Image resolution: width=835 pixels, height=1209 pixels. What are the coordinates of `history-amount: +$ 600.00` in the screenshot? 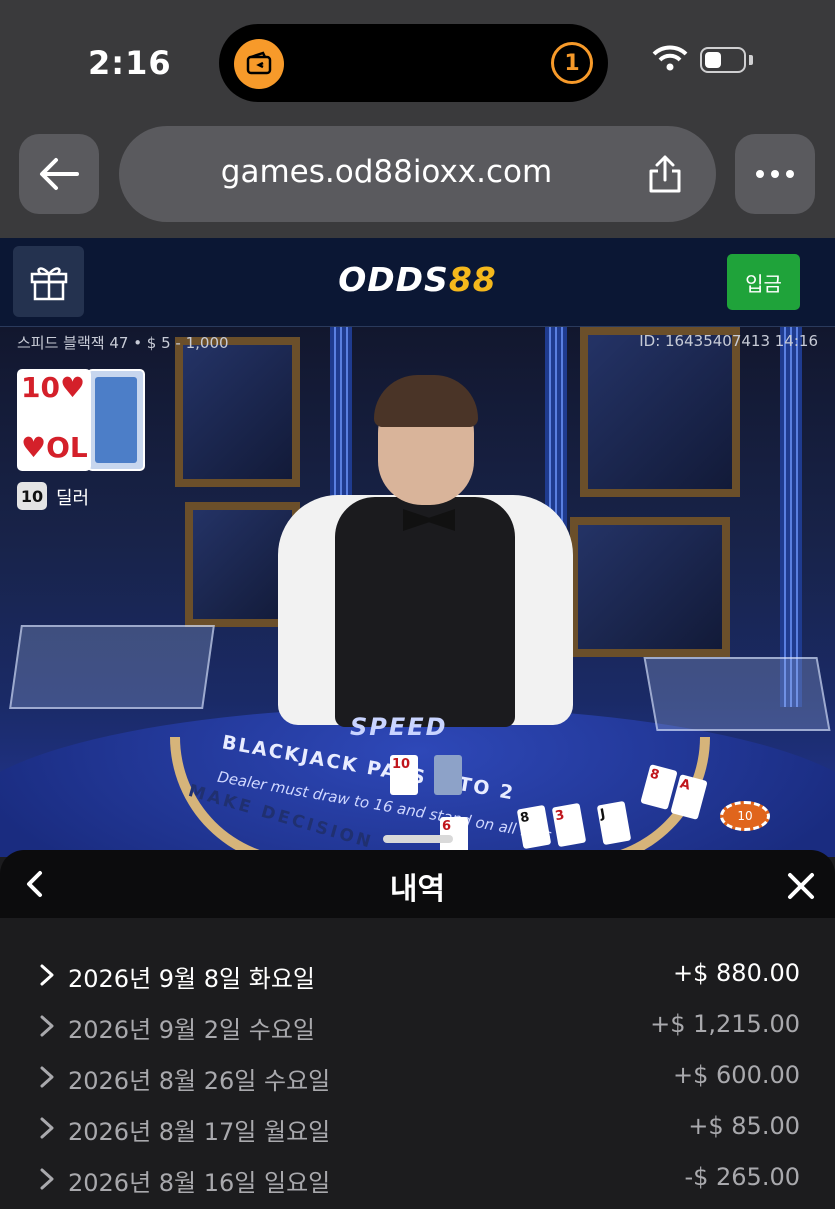 It's located at (736, 1075).